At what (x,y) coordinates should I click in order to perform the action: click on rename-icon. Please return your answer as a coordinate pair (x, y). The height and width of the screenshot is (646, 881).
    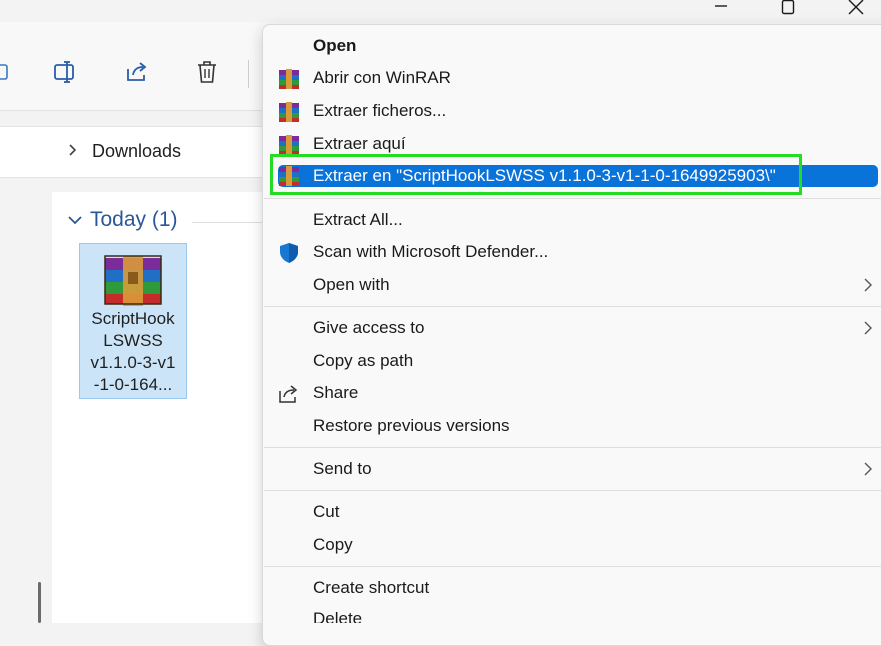
    Looking at the image, I should click on (66, 72).